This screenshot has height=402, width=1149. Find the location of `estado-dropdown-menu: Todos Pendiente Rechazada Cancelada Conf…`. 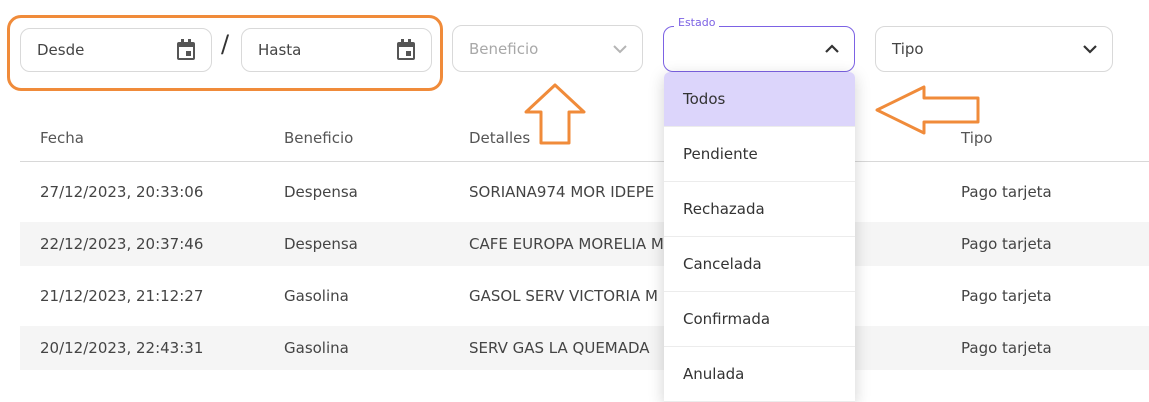

estado-dropdown-menu: Todos Pendiente Rechazada Cancelada Conf… is located at coordinates (759, 237).